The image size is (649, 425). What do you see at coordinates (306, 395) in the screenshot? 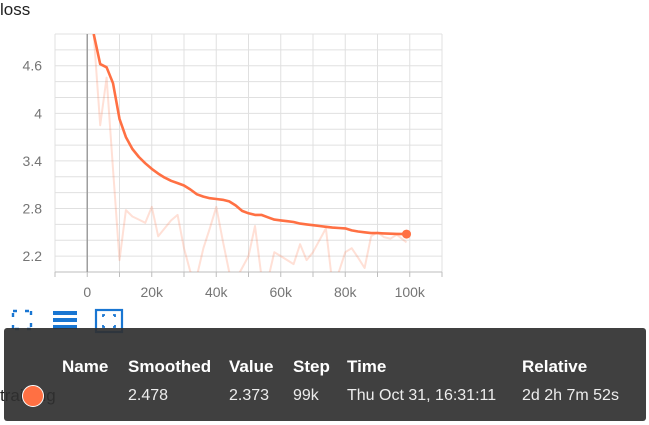
I see `step-value: 99k` at bounding box center [306, 395].